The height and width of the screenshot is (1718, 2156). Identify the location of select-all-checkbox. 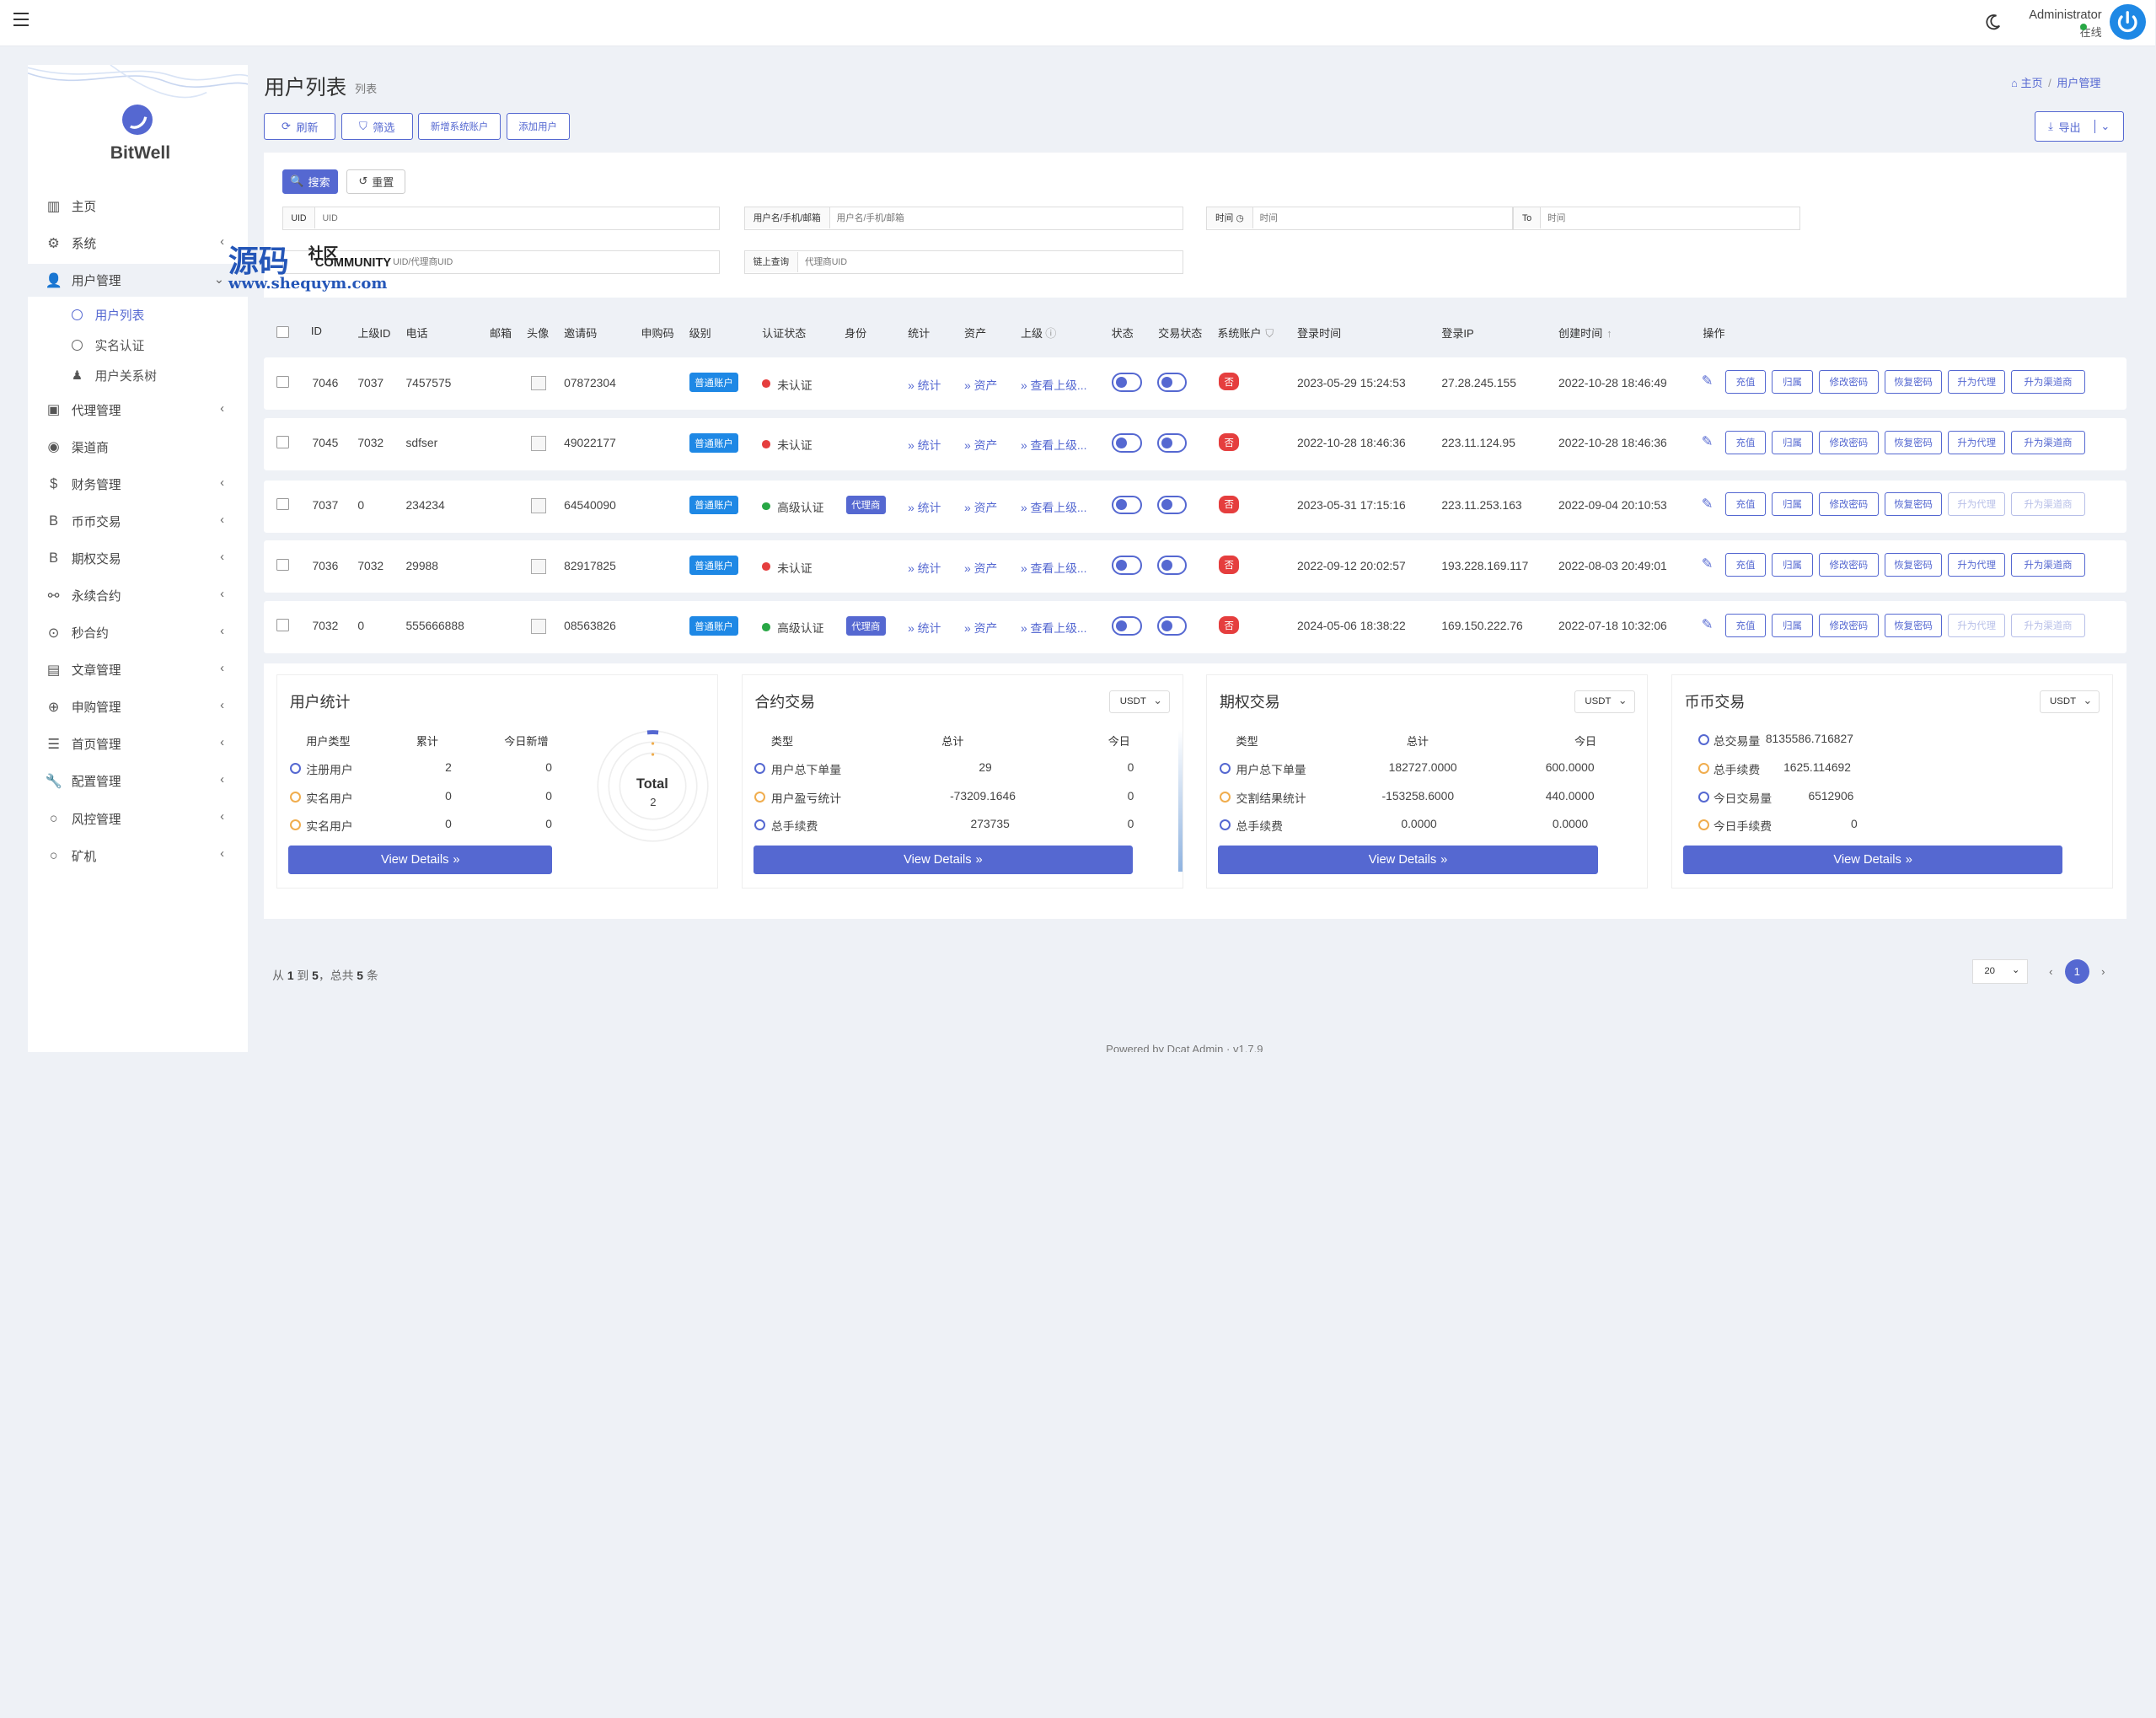
(282, 332).